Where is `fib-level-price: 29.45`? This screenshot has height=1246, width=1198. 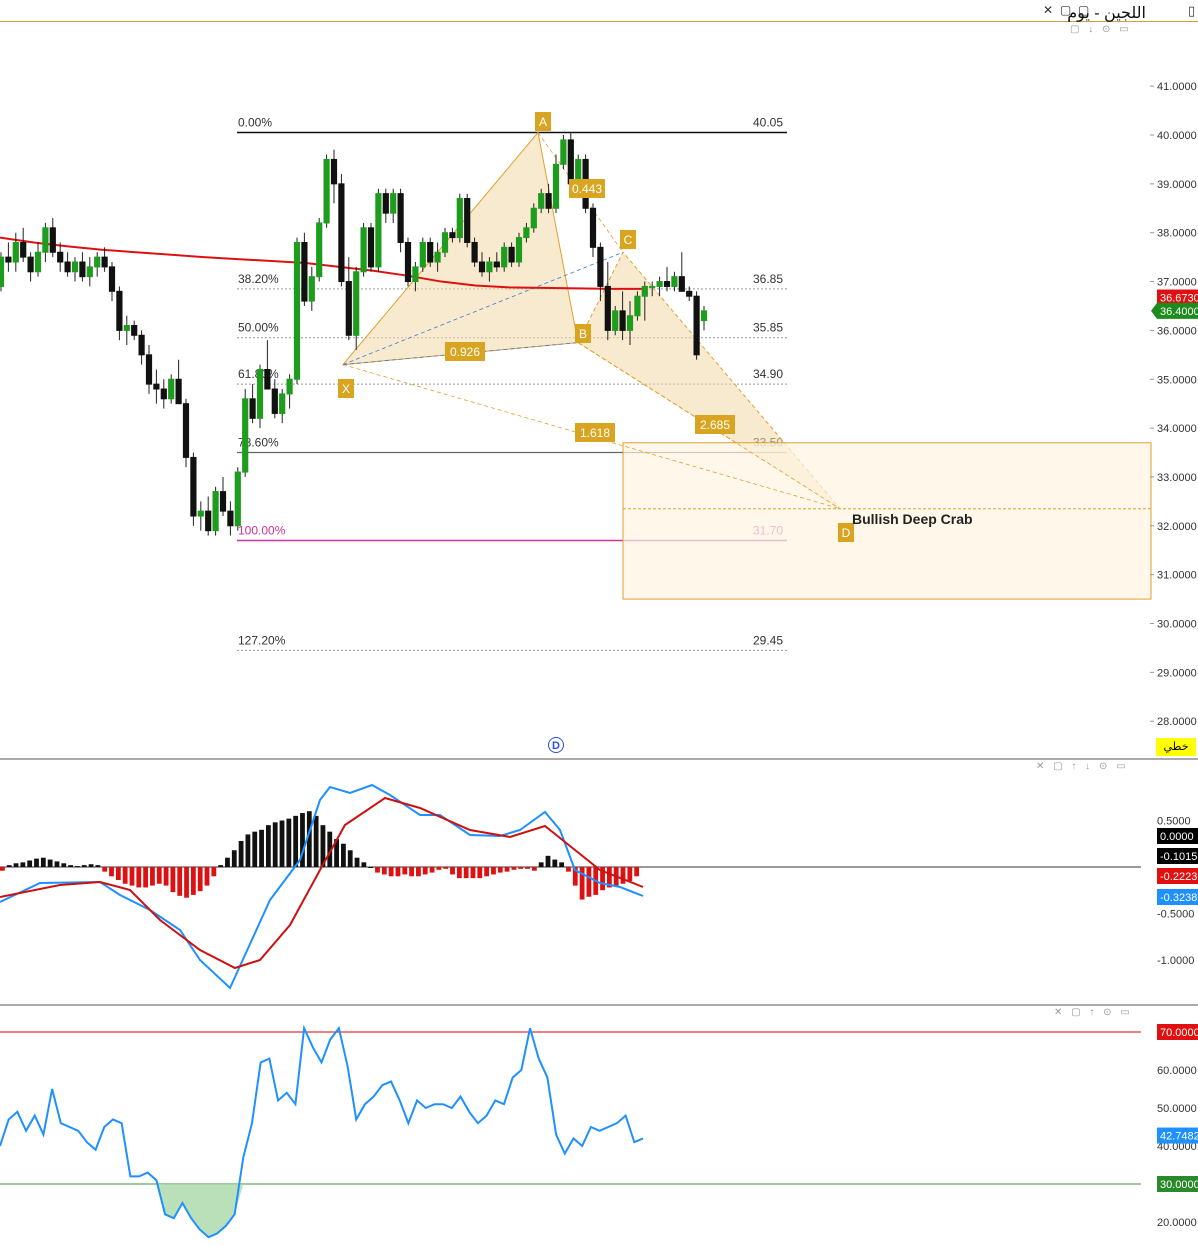 fib-level-price: 29.45 is located at coordinates (768, 640).